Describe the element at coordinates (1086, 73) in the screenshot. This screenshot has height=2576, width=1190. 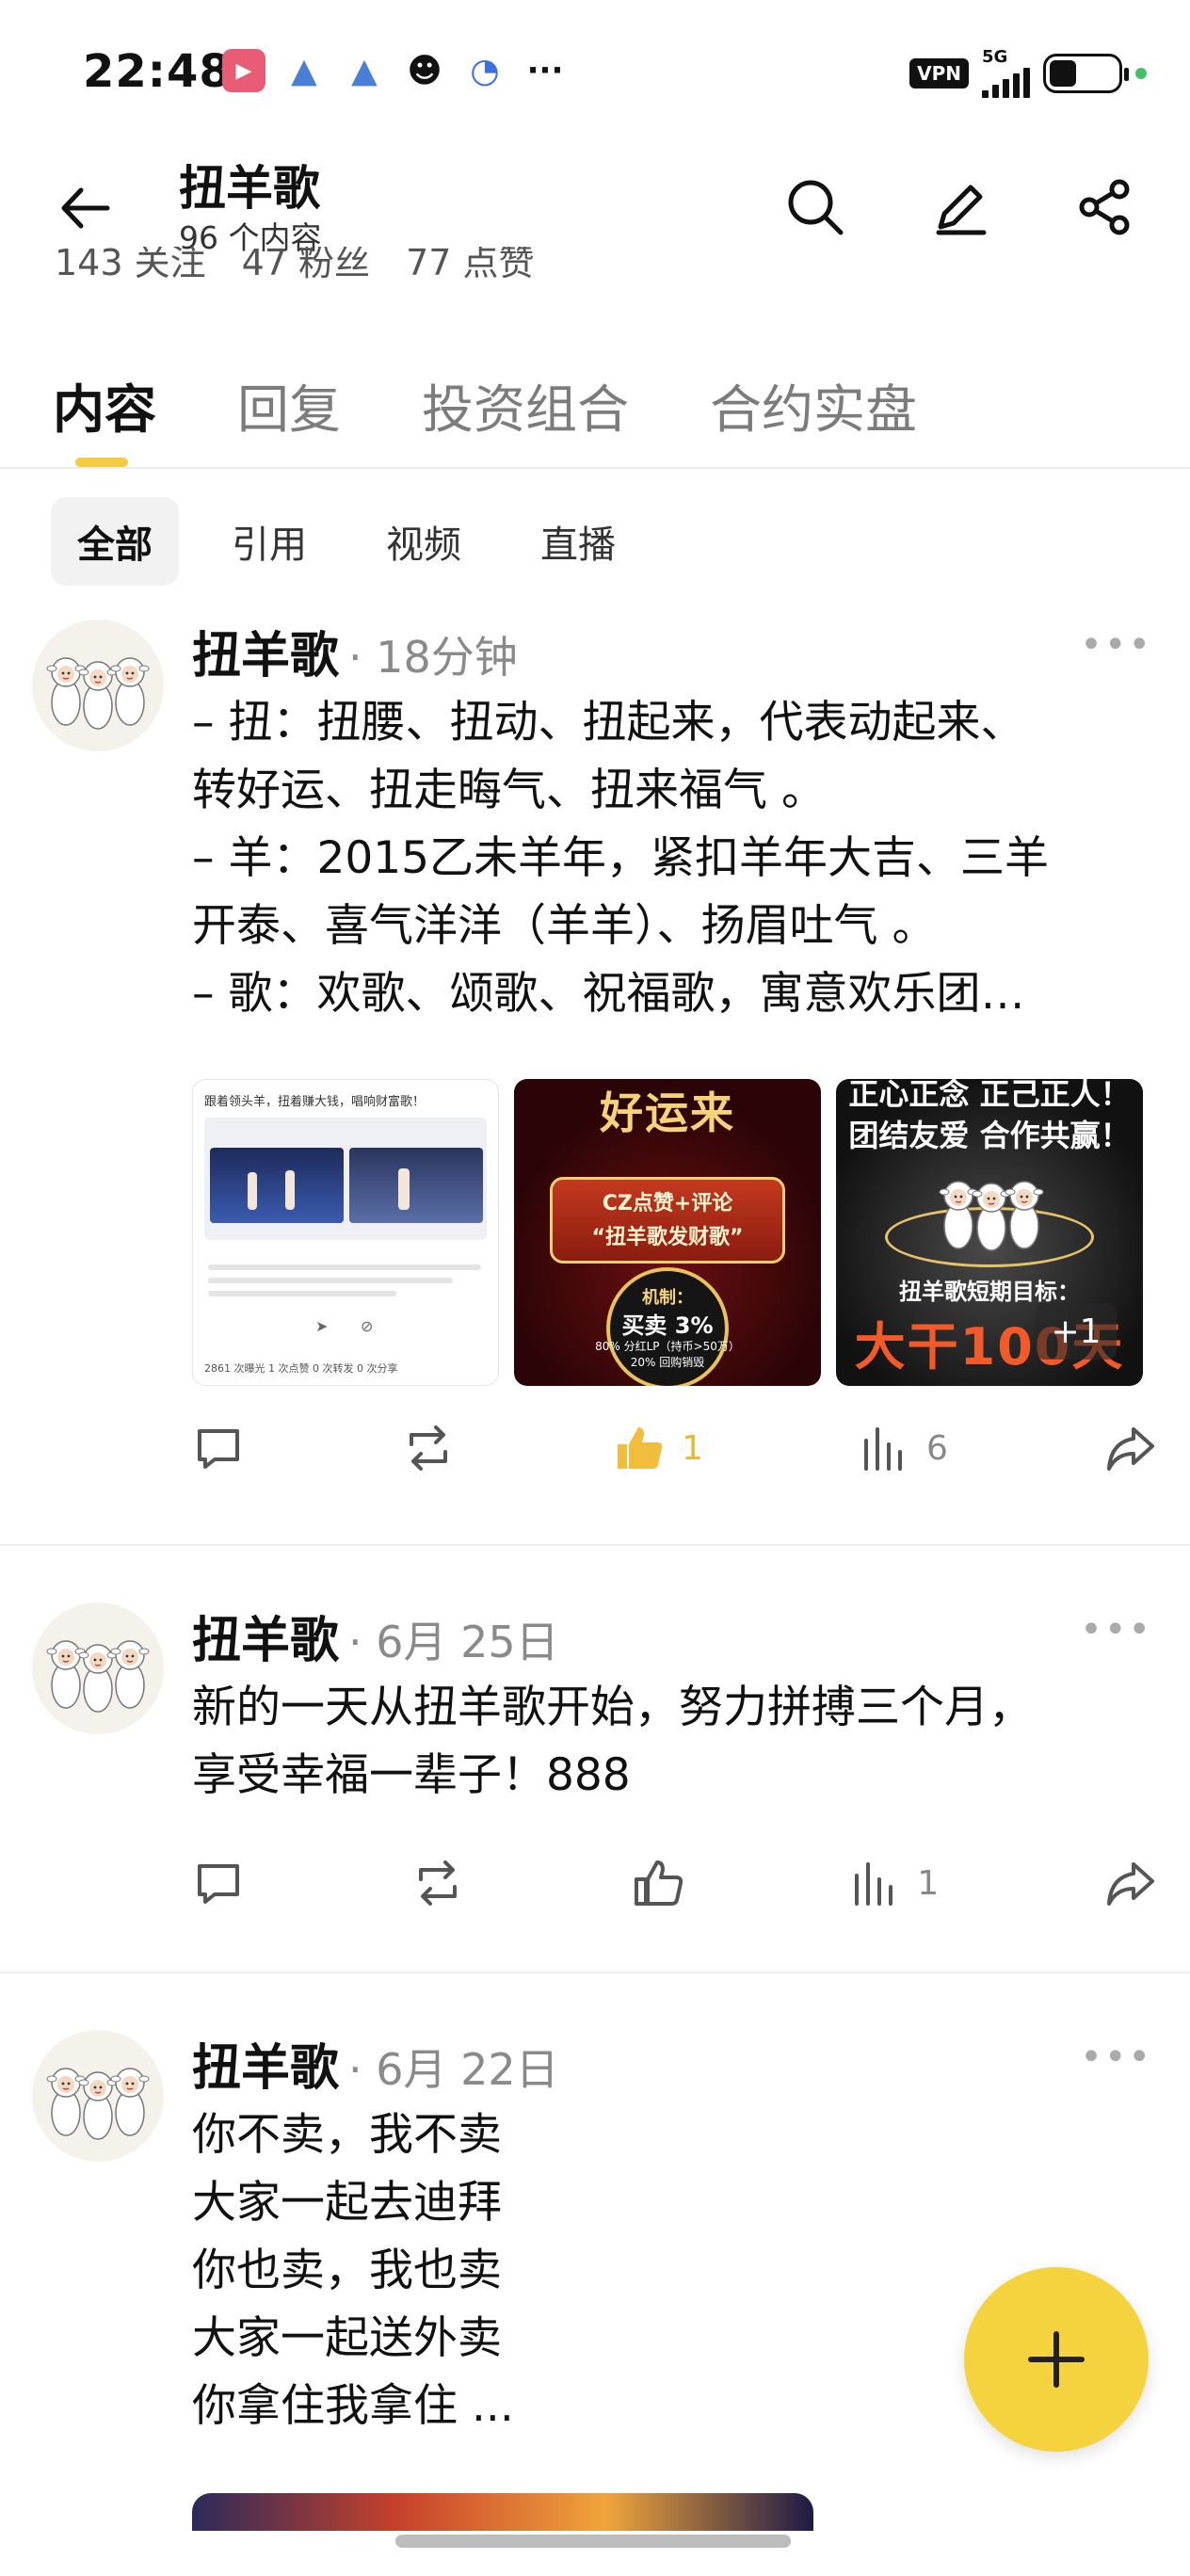
I see `battery-icon` at that location.